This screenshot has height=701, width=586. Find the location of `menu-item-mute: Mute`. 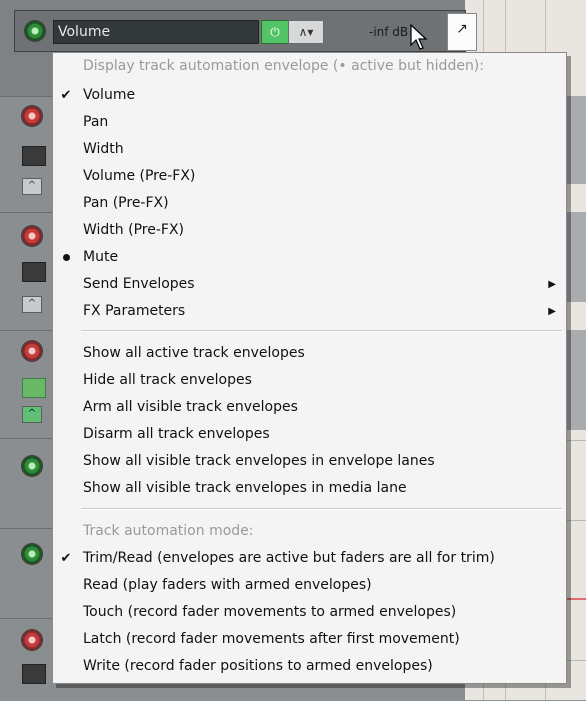

menu-item-mute: Mute is located at coordinates (309, 257).